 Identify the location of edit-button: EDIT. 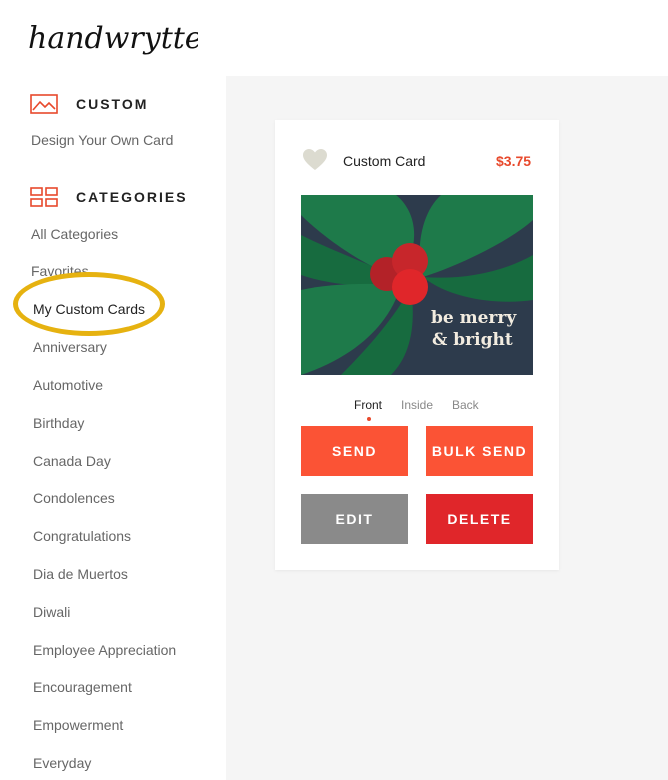
(354, 519).